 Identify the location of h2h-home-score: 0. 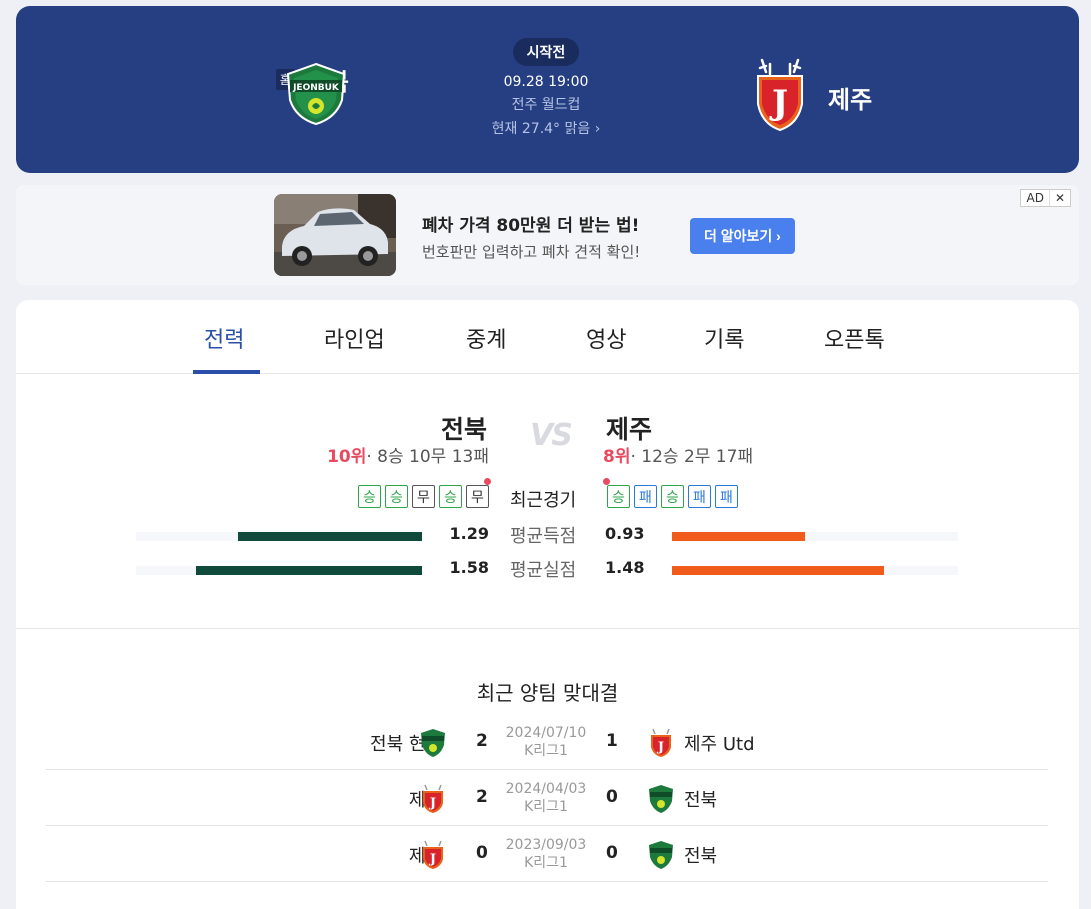
(482, 853).